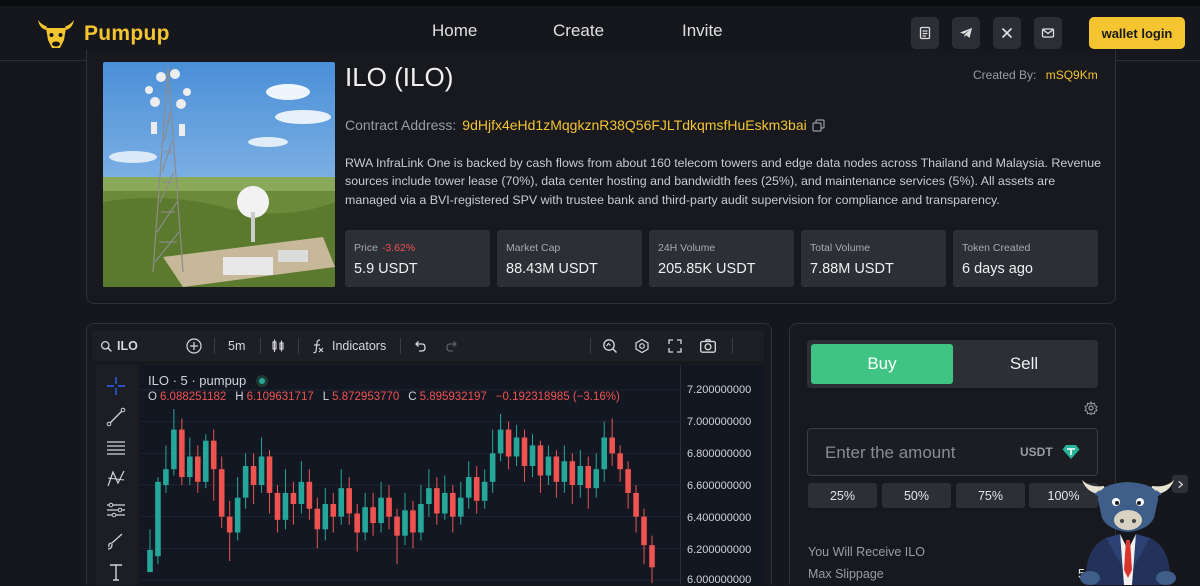  What do you see at coordinates (386, 269) in the screenshot?
I see `stat-value: 5.9 USDT` at bounding box center [386, 269].